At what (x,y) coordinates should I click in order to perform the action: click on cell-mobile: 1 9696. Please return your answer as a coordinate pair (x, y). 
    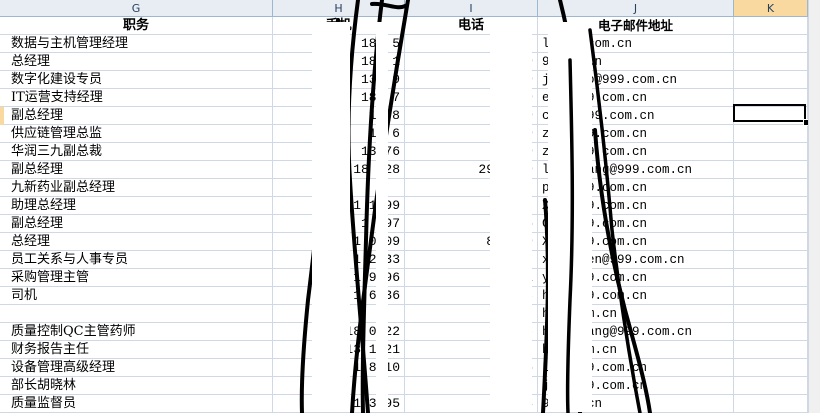
    Looking at the image, I should click on (339, 278).